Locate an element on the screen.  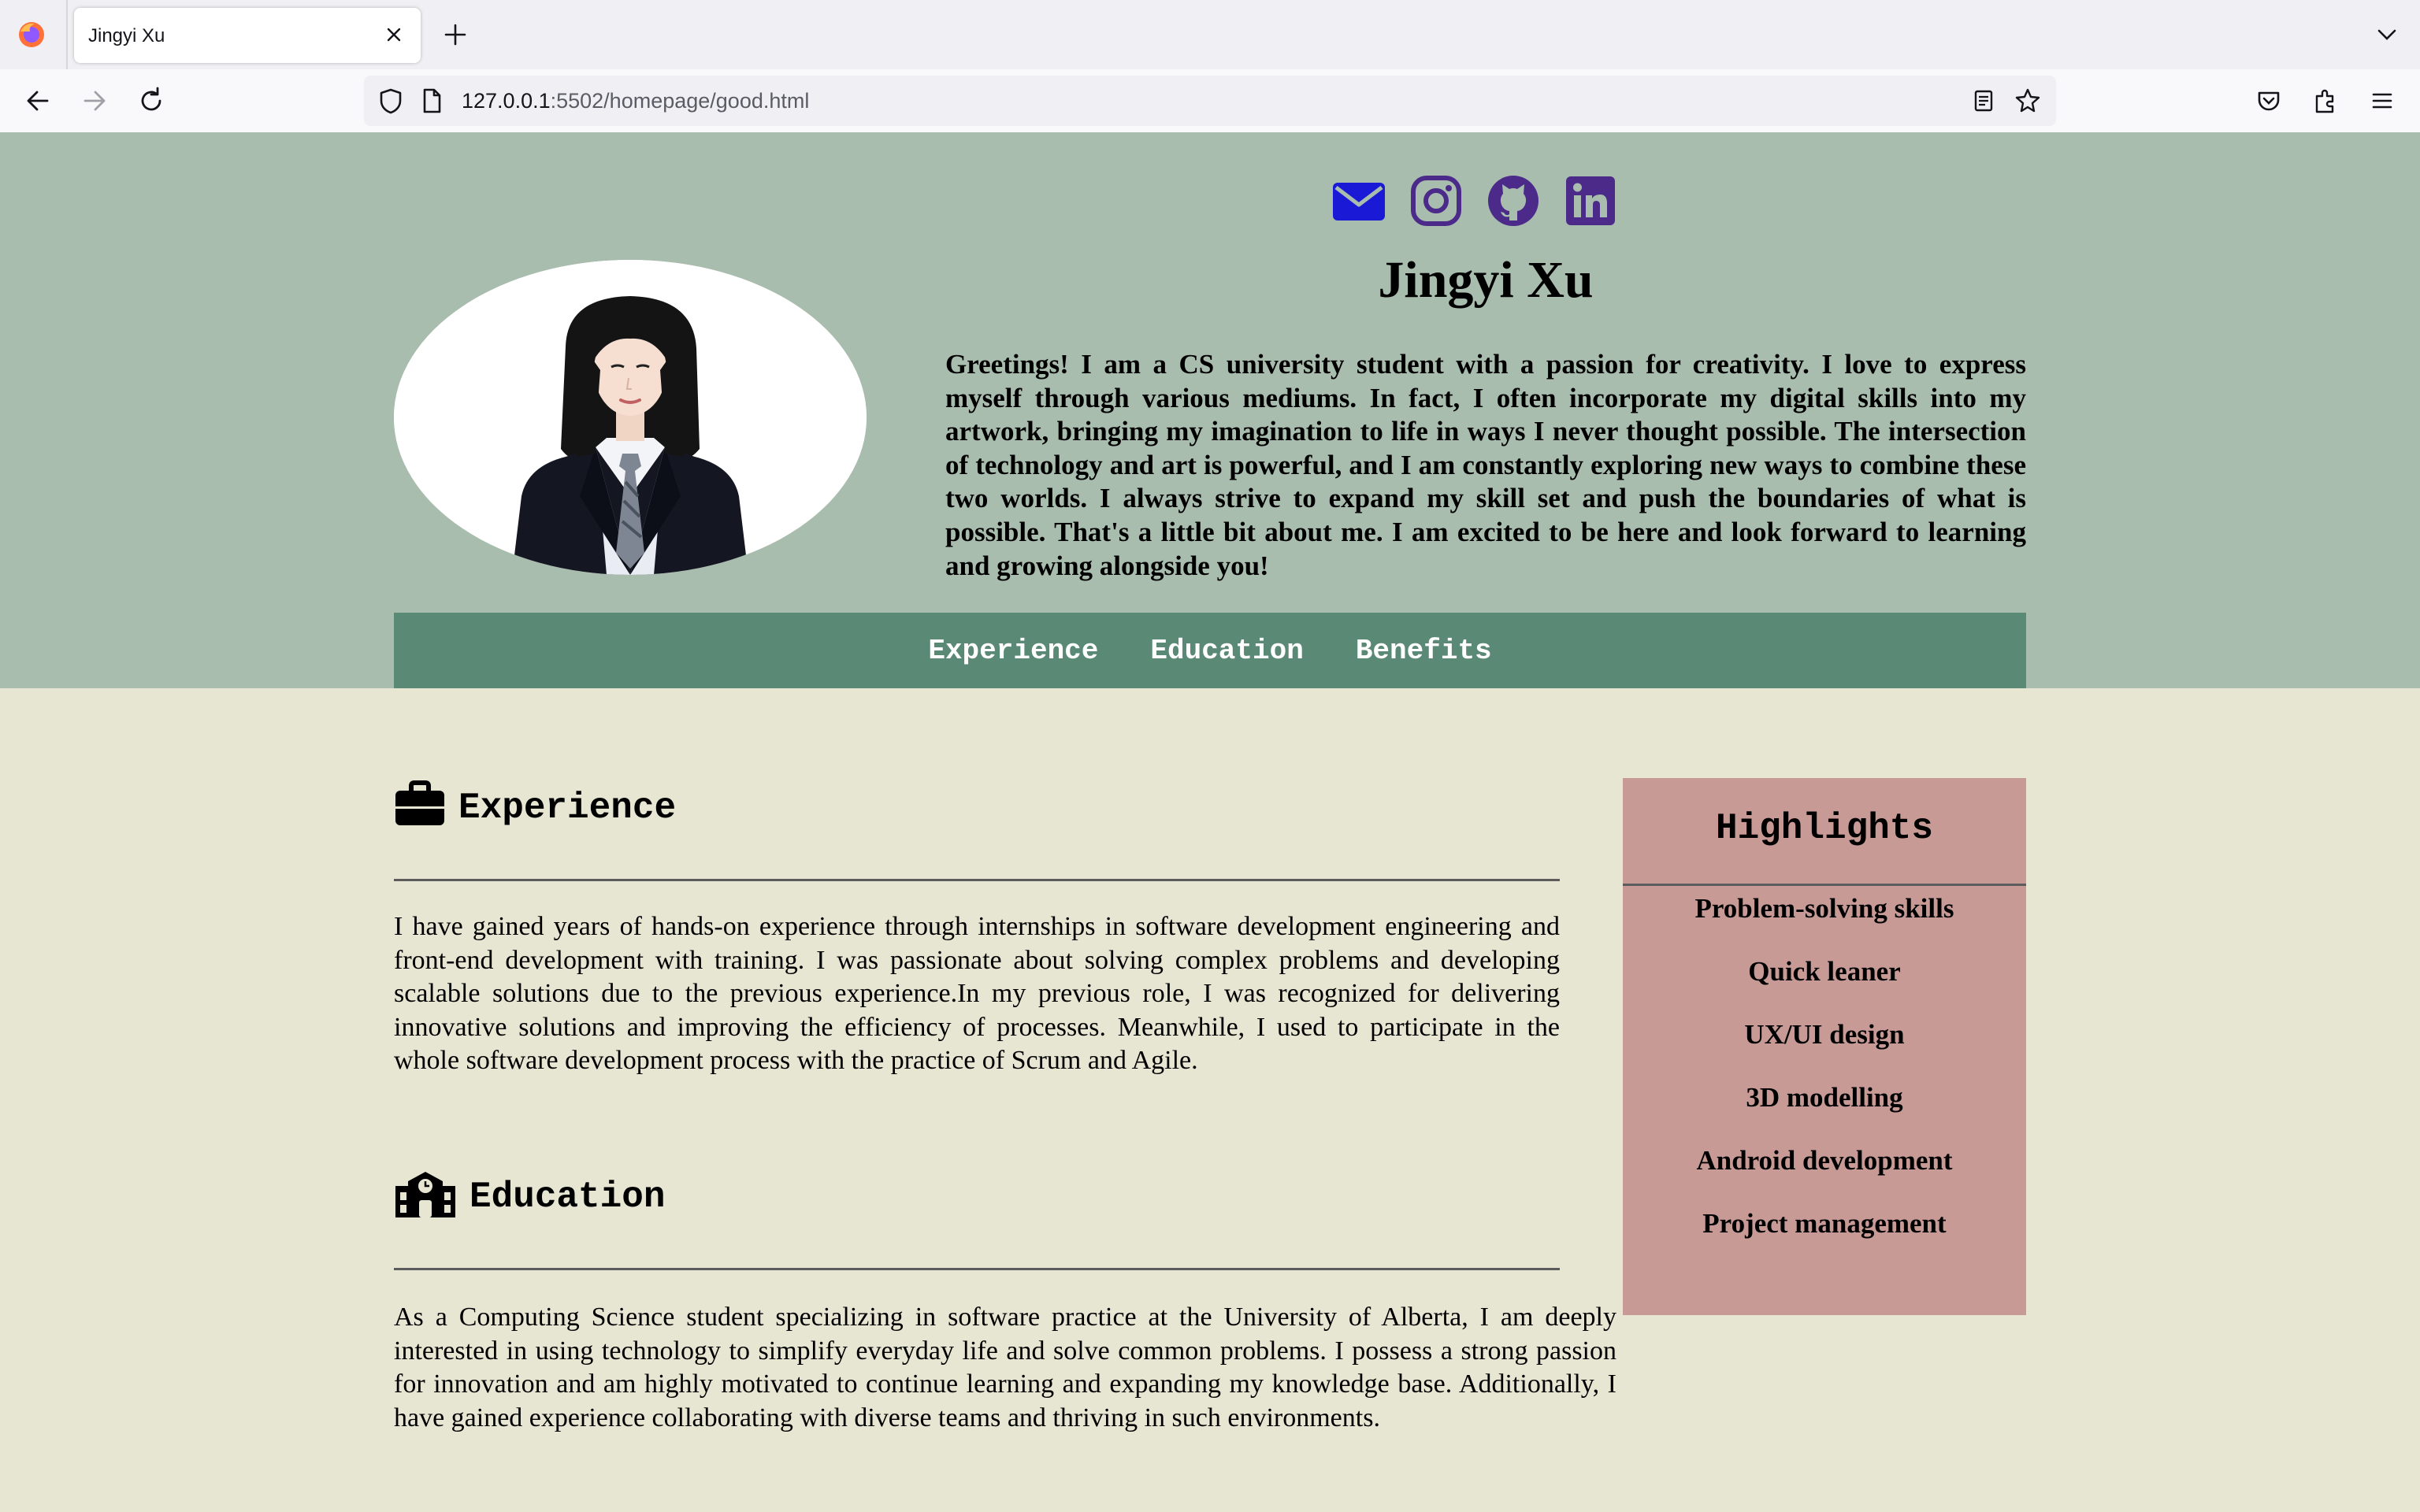
url-bar: 127.0.0.1:5502/homepage/good.html is located at coordinates (1210, 101).